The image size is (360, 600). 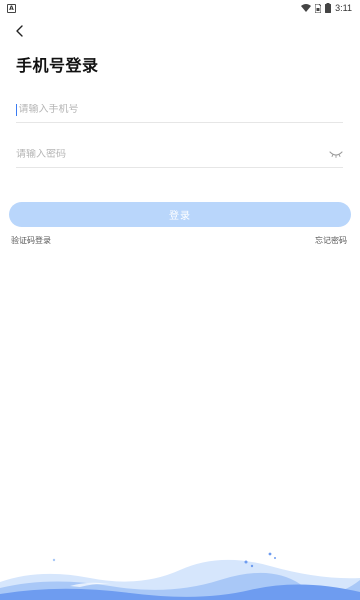 I want to click on wave-decoration, so click(x=180, y=576).